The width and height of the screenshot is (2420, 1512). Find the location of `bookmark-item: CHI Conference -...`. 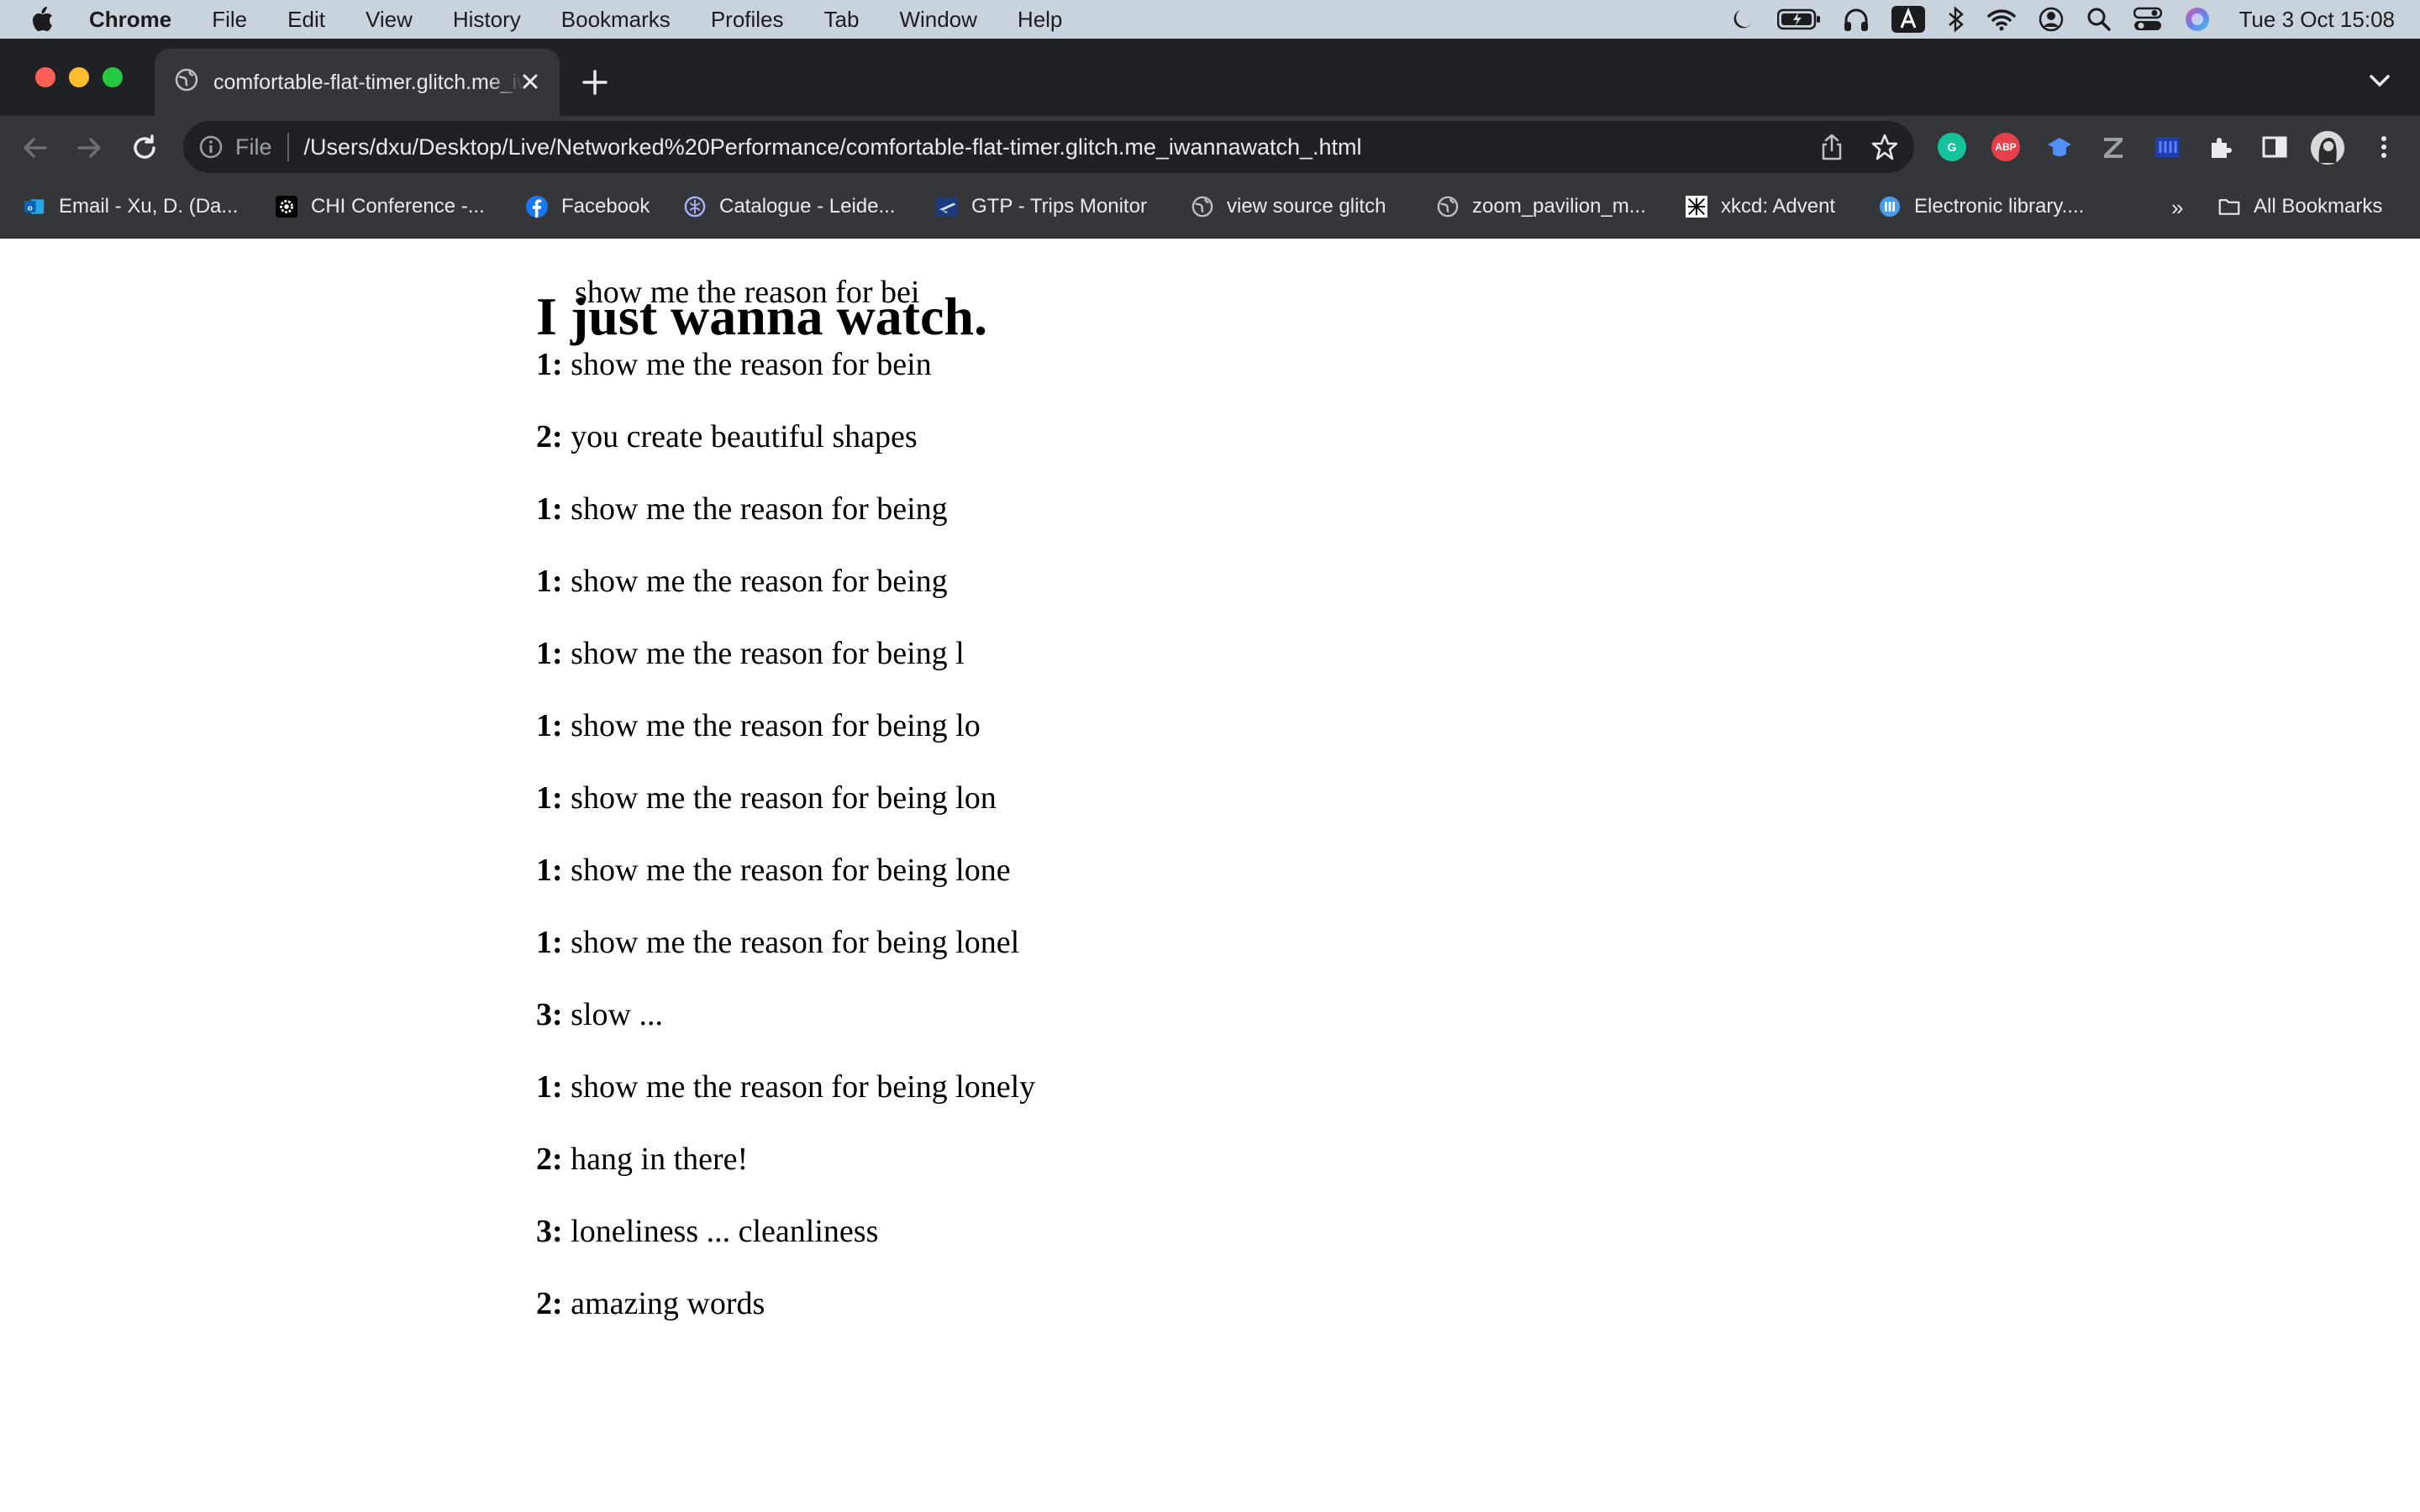

bookmark-item: CHI Conference -... is located at coordinates (381, 206).